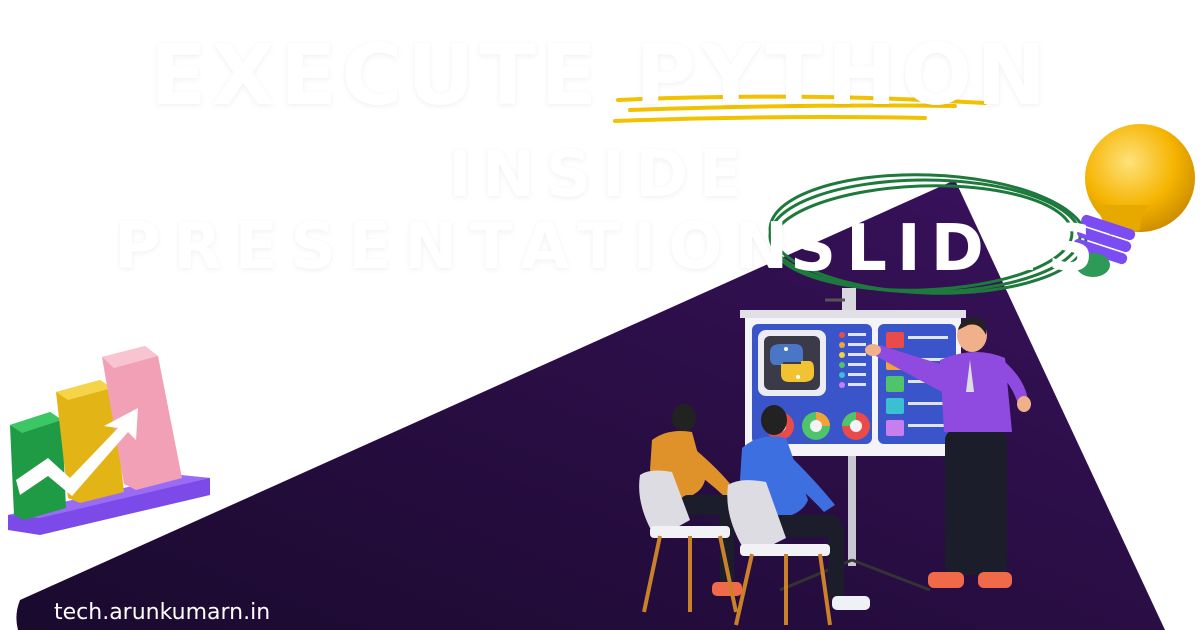 The image size is (1200, 630). What do you see at coordinates (162, 612) in the screenshot?
I see `site-url: tech.arunkumarn.in` at bounding box center [162, 612].